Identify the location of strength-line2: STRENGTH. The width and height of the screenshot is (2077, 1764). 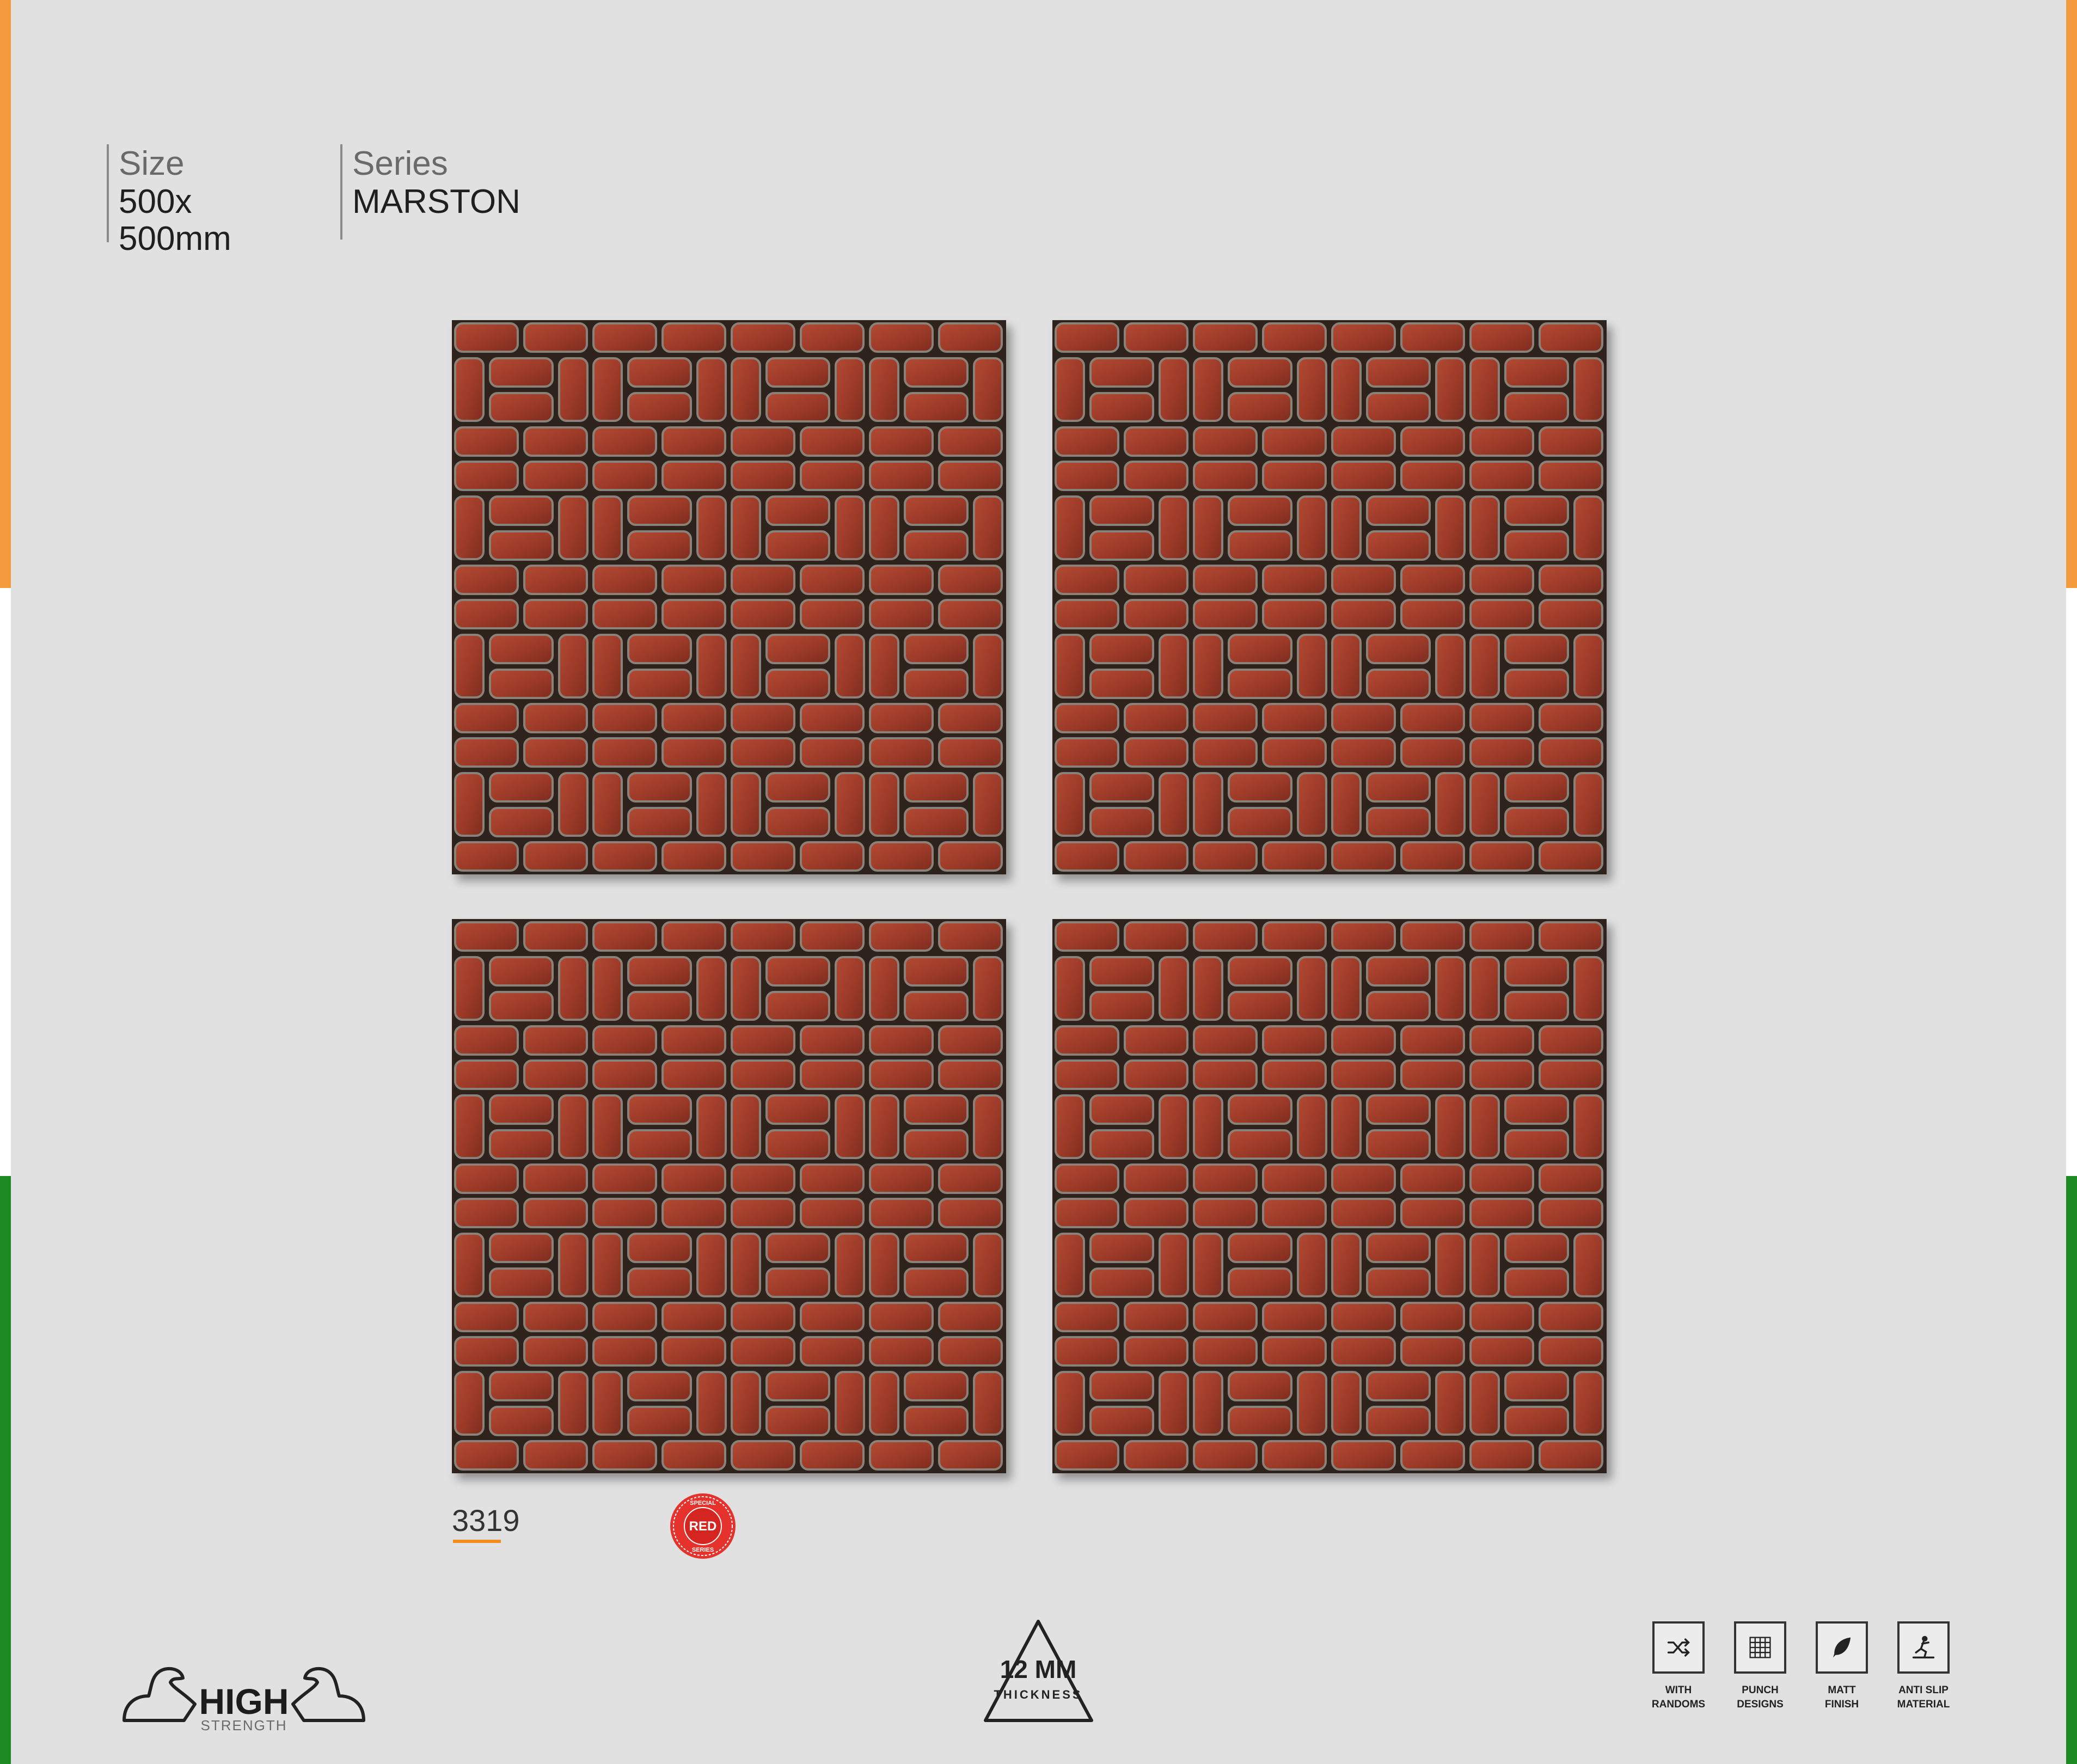
(244, 1725).